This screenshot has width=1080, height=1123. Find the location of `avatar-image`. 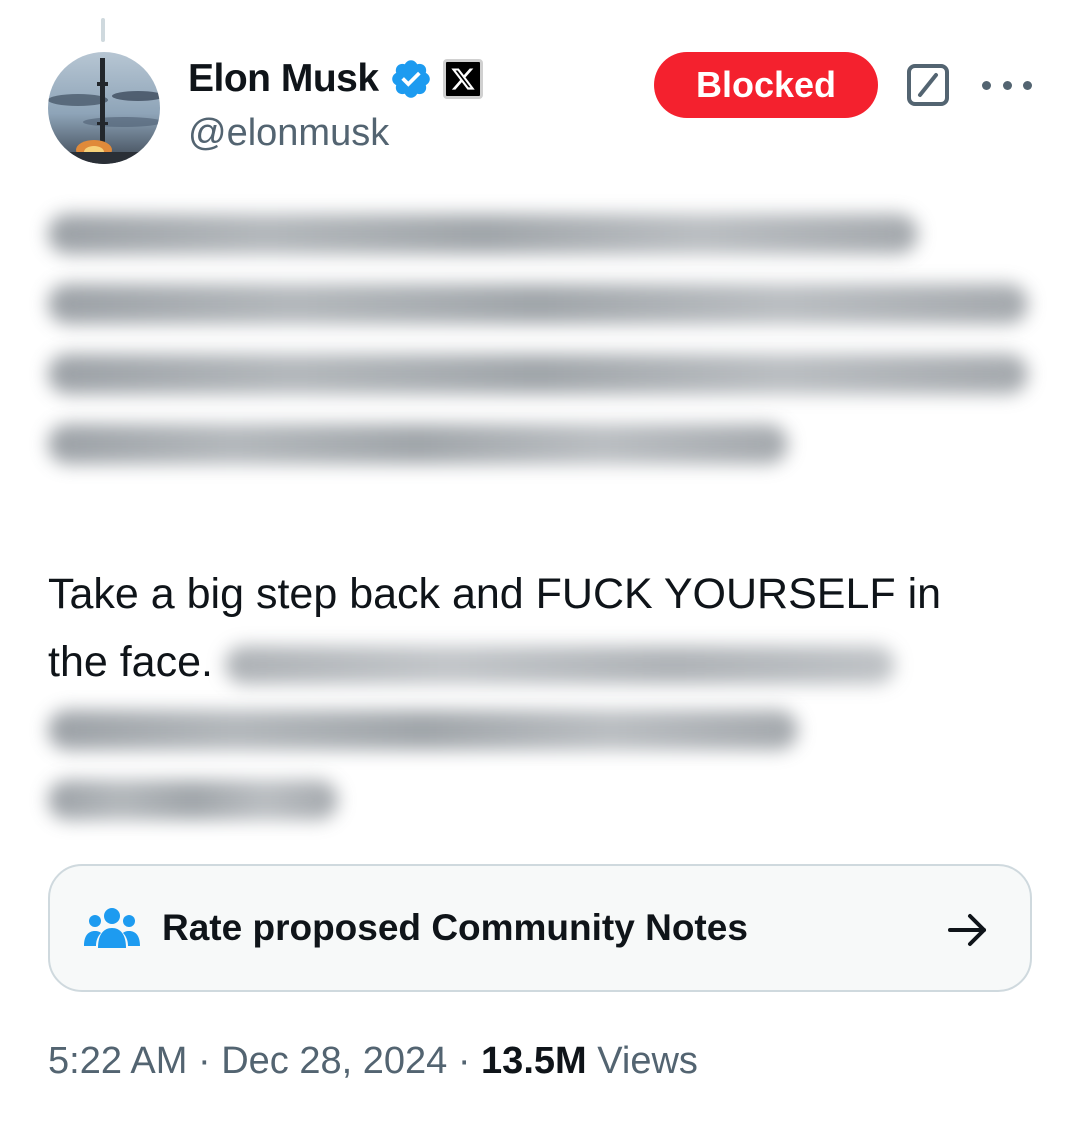

avatar-image is located at coordinates (104, 108).